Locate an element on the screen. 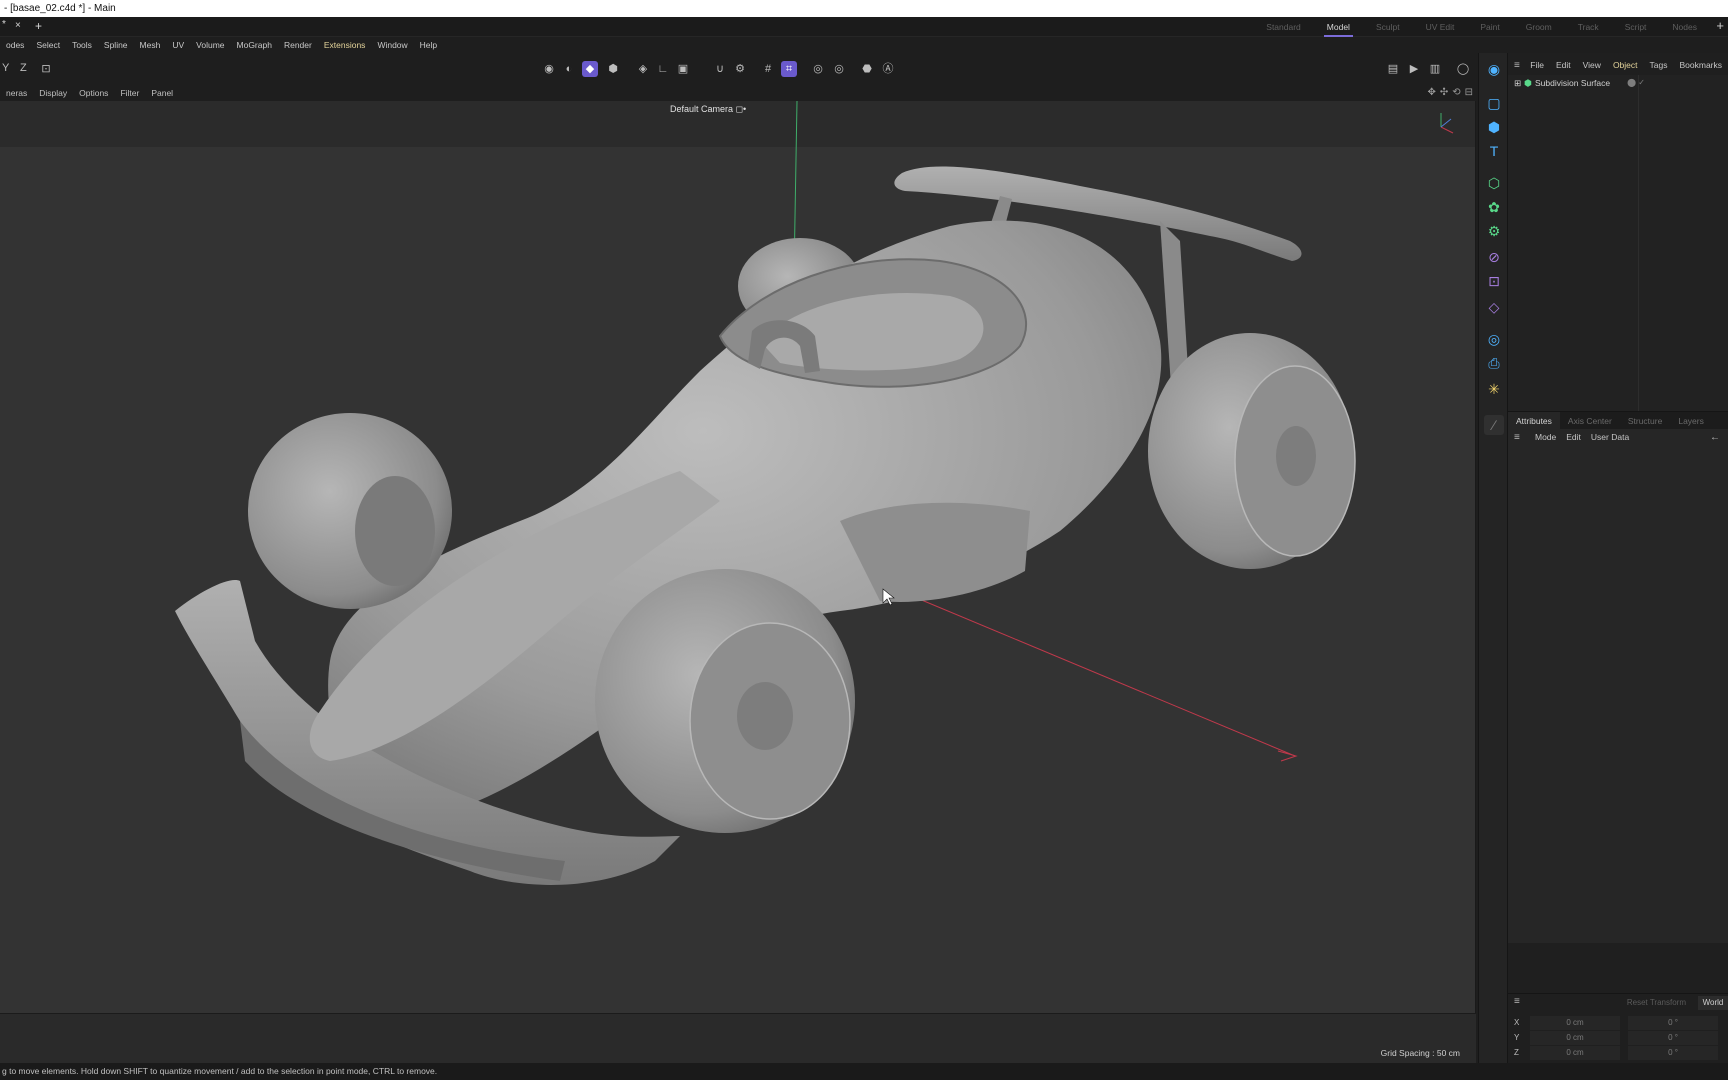  menu-item-help: Help is located at coordinates (428, 45).